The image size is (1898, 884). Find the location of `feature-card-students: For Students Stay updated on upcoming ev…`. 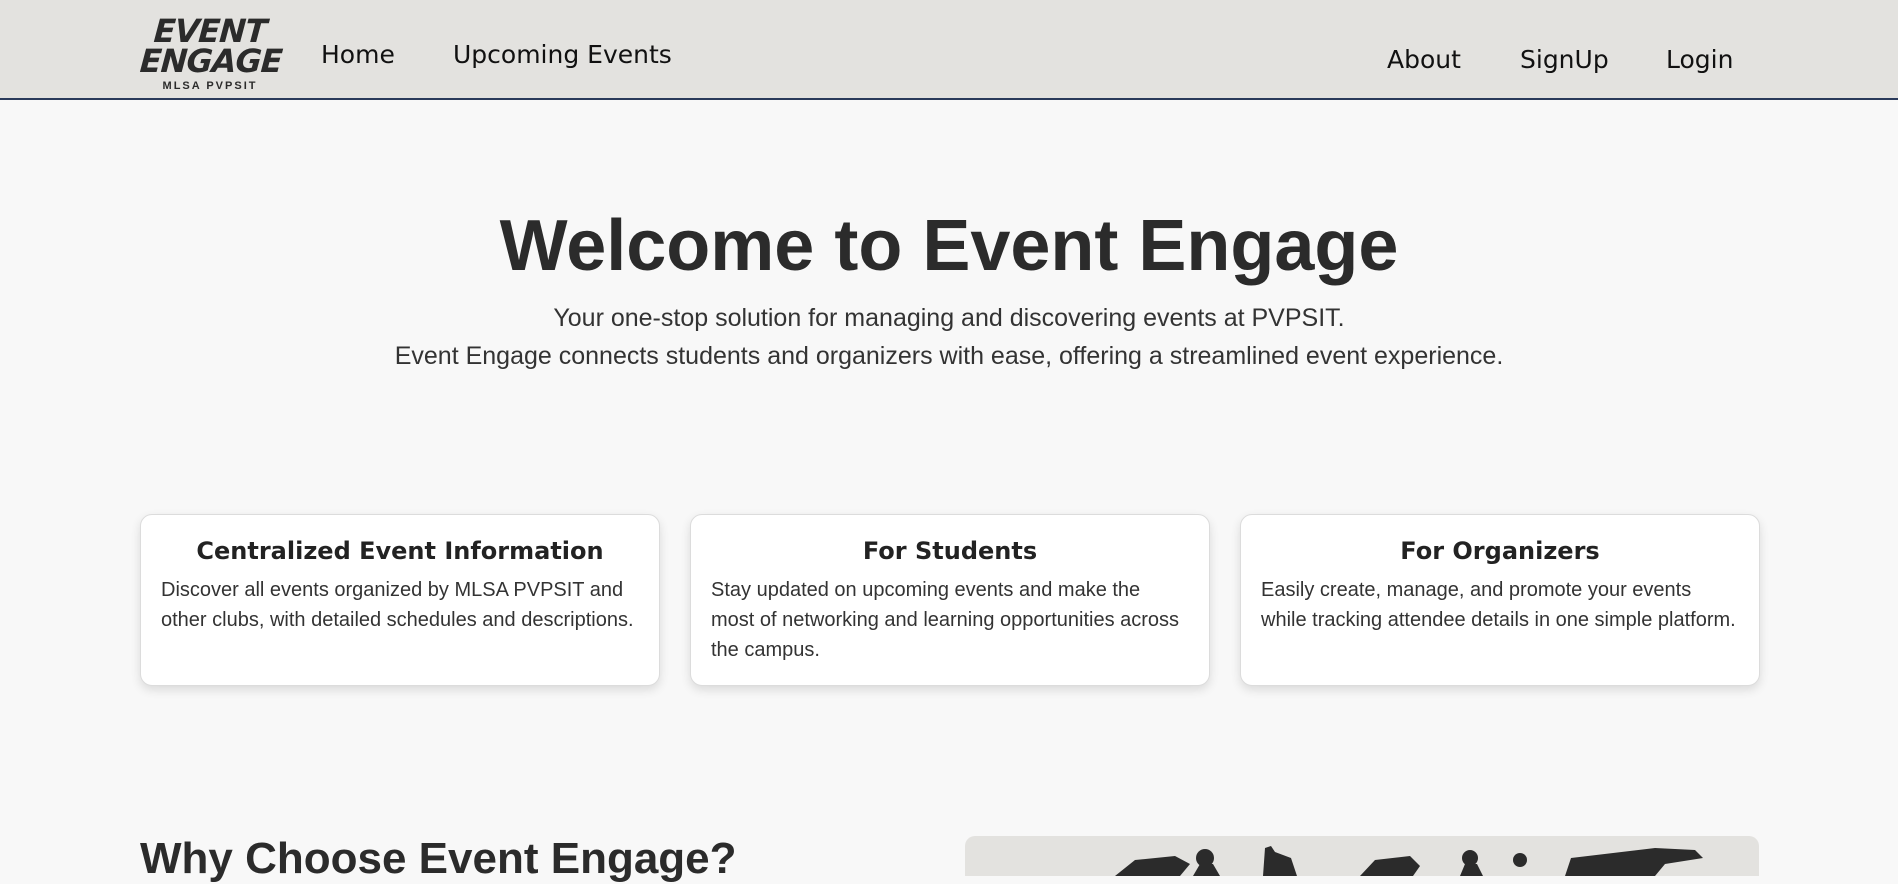

feature-card-students: For Students Stay updated on upcoming ev… is located at coordinates (950, 600).